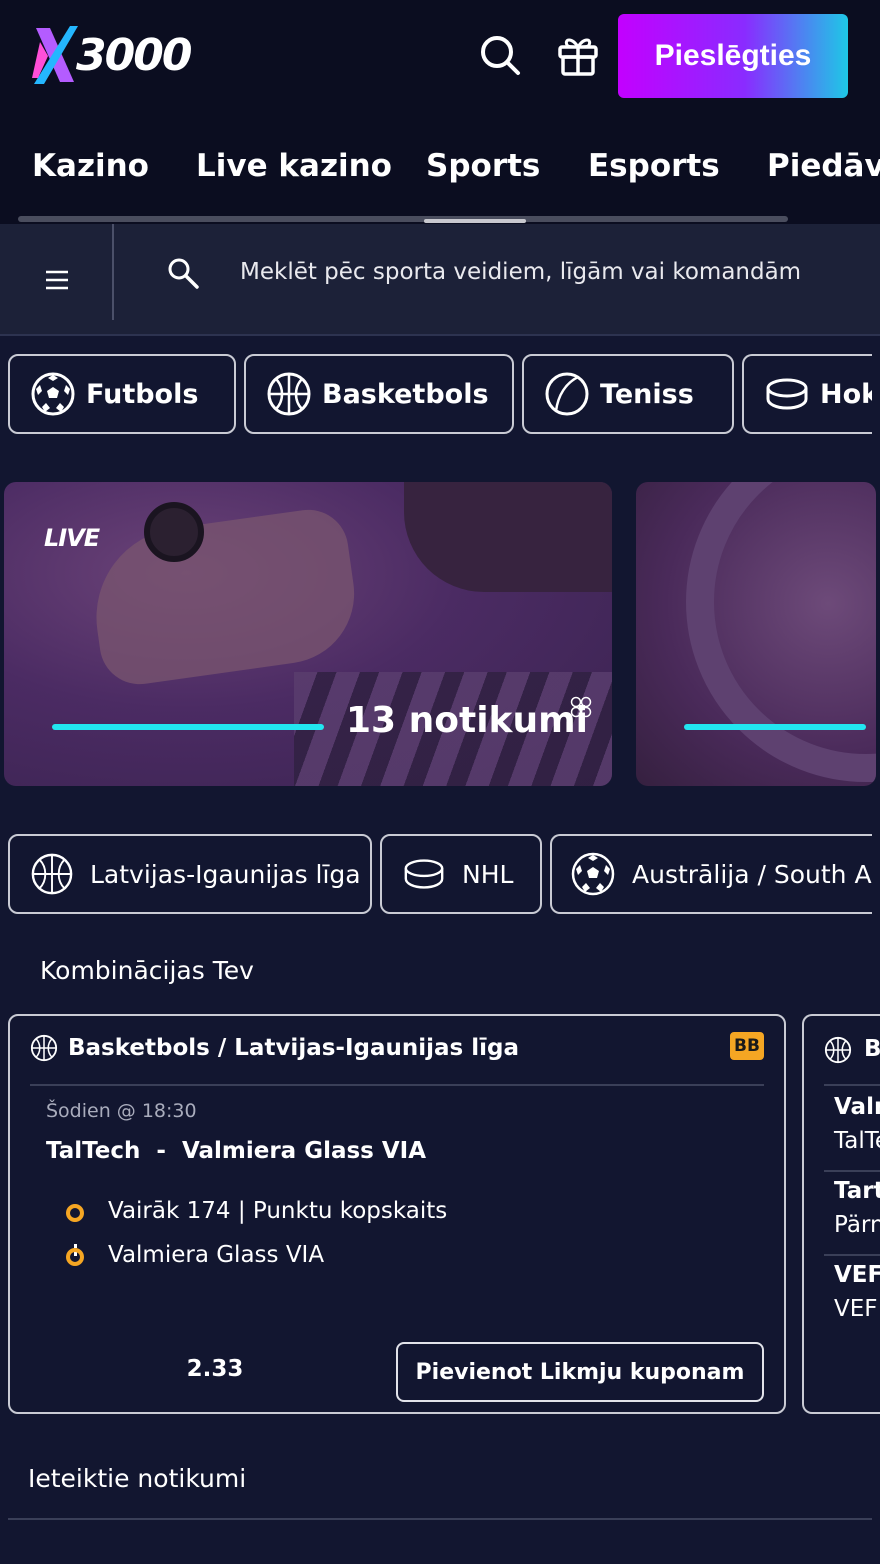 Image resolution: width=880 pixels, height=1564 pixels. Describe the element at coordinates (293, 1048) in the screenshot. I see `combo-card-league: Basketbols / Latvijas-Igaunijas līga` at that location.